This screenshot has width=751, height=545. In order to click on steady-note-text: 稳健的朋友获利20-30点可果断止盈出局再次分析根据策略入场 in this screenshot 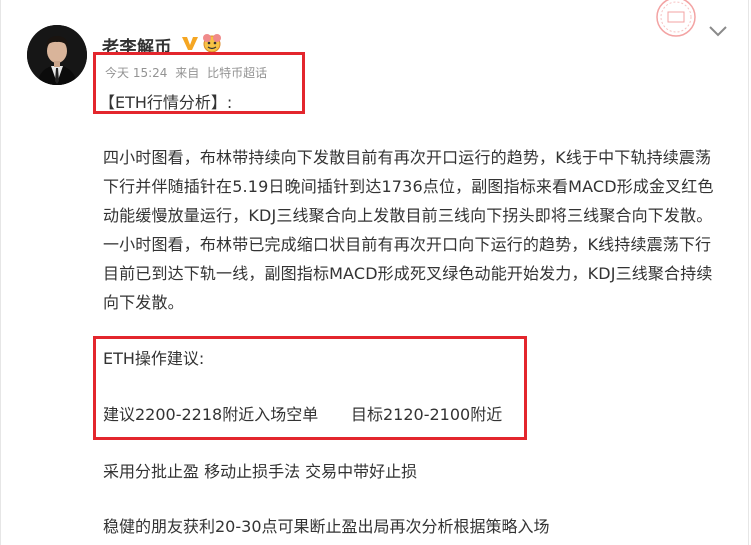, I will do `click(326, 526)`.